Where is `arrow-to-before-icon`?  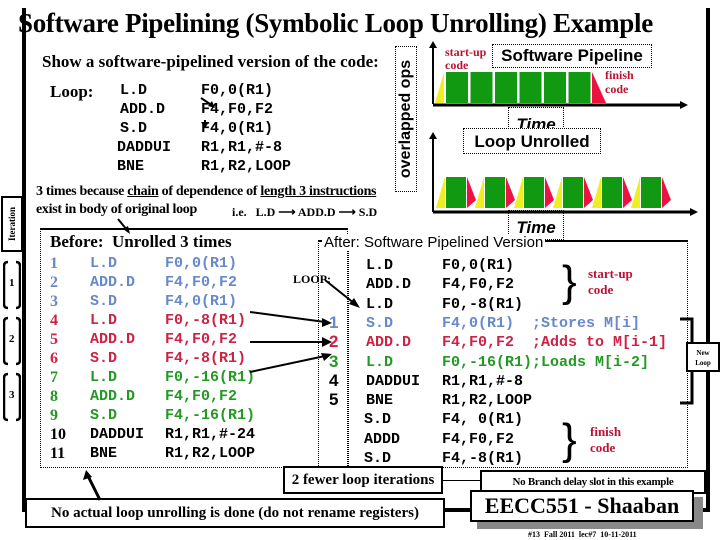 arrow-to-before-icon is located at coordinates (123, 226).